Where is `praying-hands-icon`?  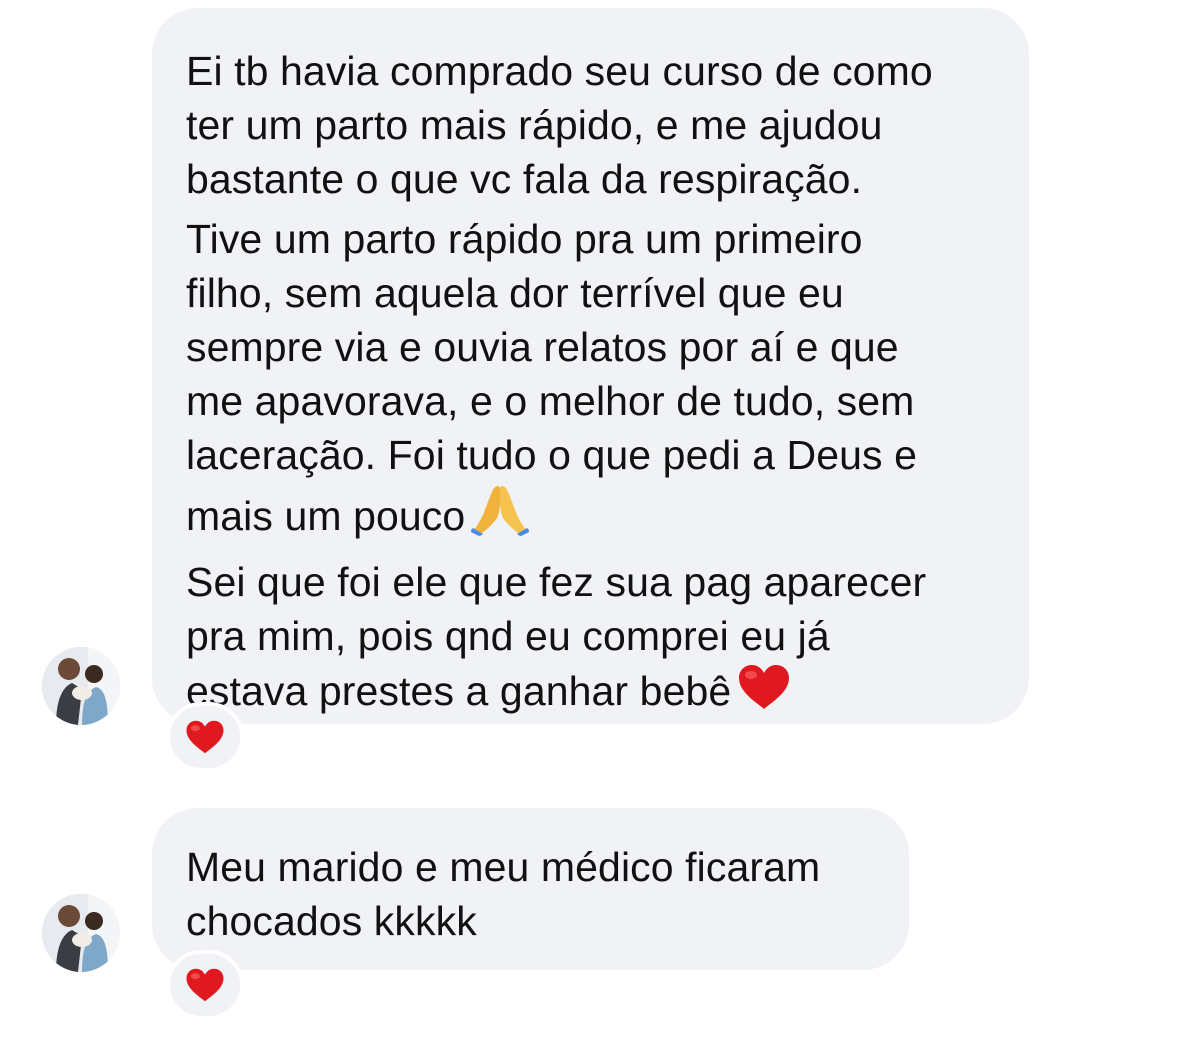 praying-hands-icon is located at coordinates (500, 515).